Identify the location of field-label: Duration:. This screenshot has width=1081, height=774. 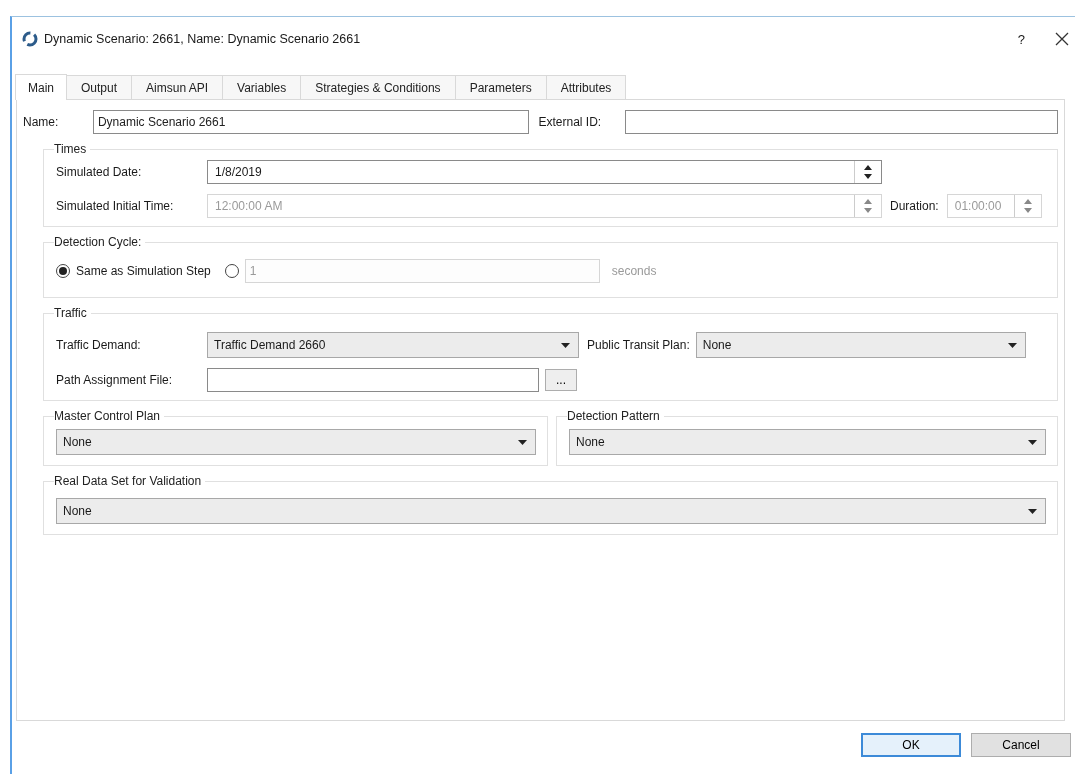
(914, 206).